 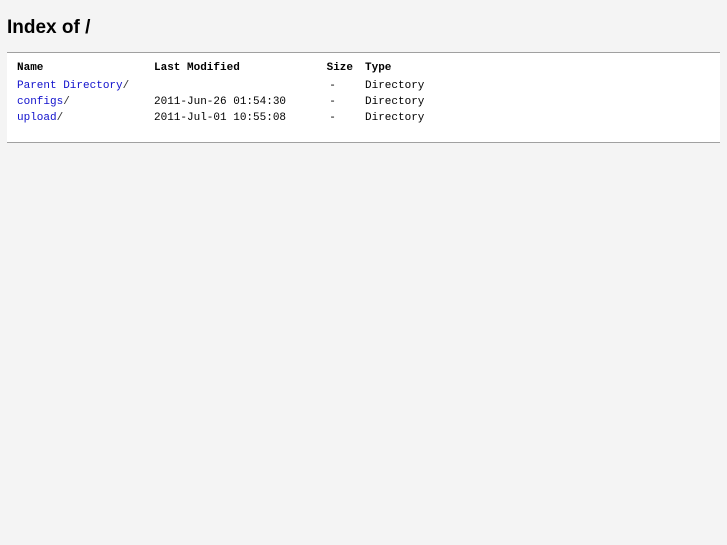 I want to click on header-last-modified: Last Modified, so click(x=233, y=71).